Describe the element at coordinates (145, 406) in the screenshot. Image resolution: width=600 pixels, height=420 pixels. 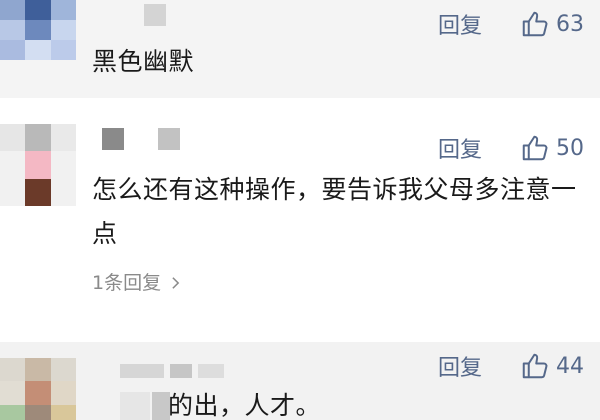
I see `text-mosaic` at that location.